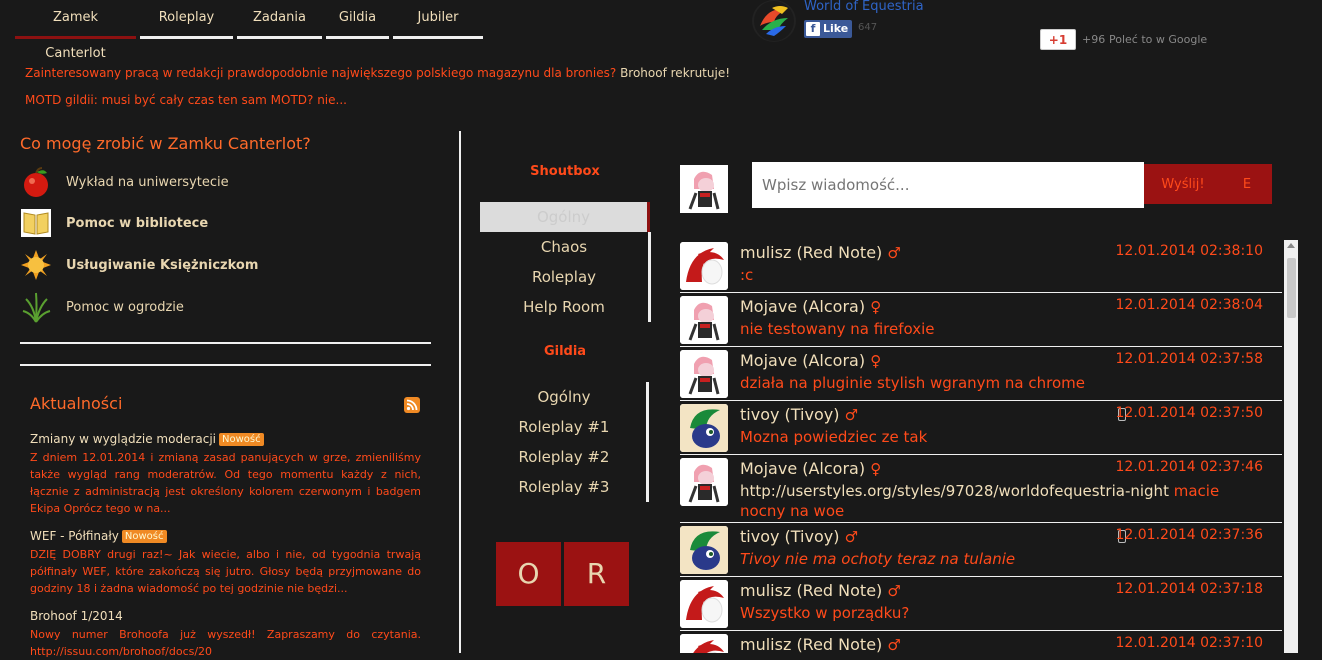  Describe the element at coordinates (836, 28) in the screenshot. I see `fb-like-label: Like` at that location.